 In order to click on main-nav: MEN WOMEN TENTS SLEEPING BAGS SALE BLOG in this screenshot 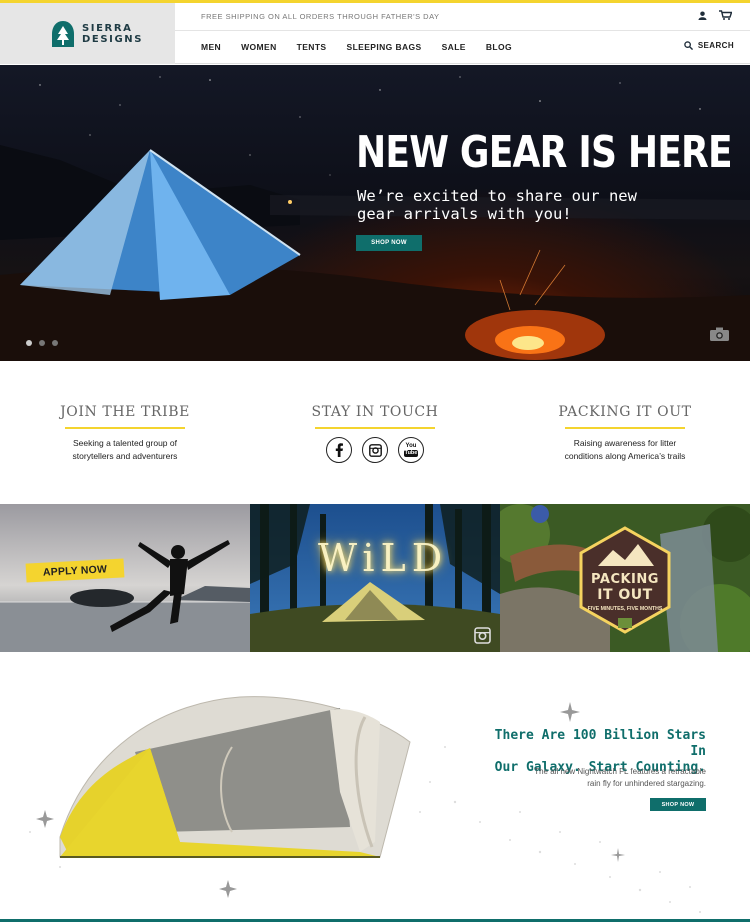, I will do `click(366, 47)`.